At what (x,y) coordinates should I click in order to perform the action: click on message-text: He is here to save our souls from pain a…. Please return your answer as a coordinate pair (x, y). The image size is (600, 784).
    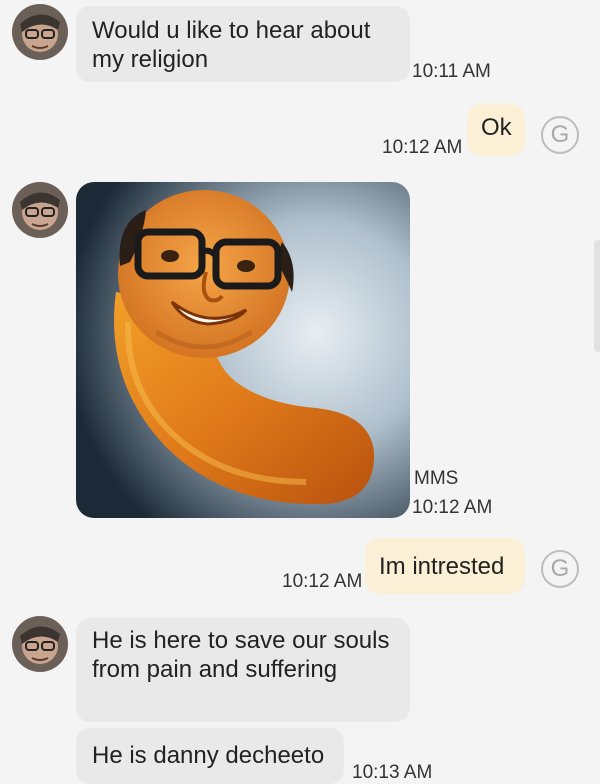
    Looking at the image, I should click on (241, 655).